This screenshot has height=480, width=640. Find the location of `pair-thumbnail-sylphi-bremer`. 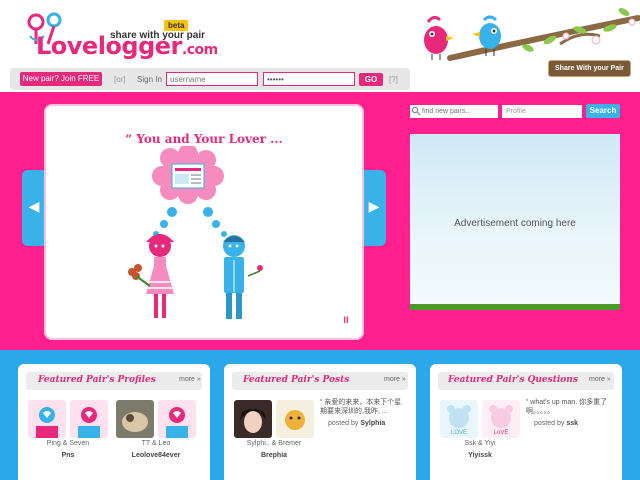

pair-thumbnail-sylphi-bremer is located at coordinates (253, 419).